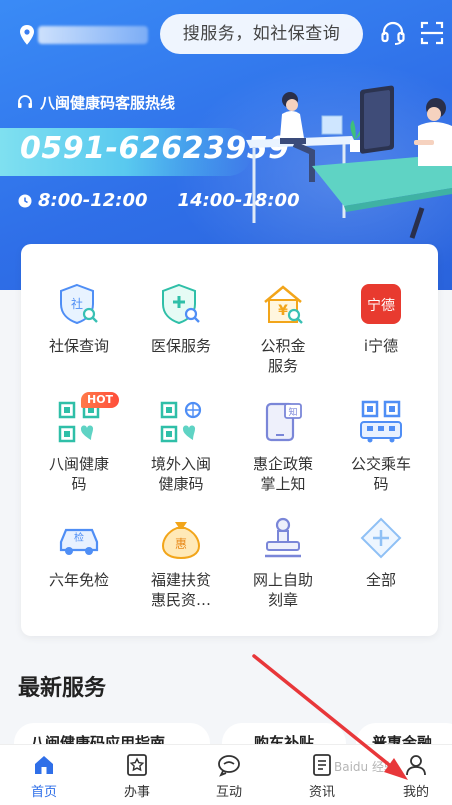 The image size is (452, 805). Describe the element at coordinates (100, 400) in the screenshot. I see `hot-badge: HOT` at that location.